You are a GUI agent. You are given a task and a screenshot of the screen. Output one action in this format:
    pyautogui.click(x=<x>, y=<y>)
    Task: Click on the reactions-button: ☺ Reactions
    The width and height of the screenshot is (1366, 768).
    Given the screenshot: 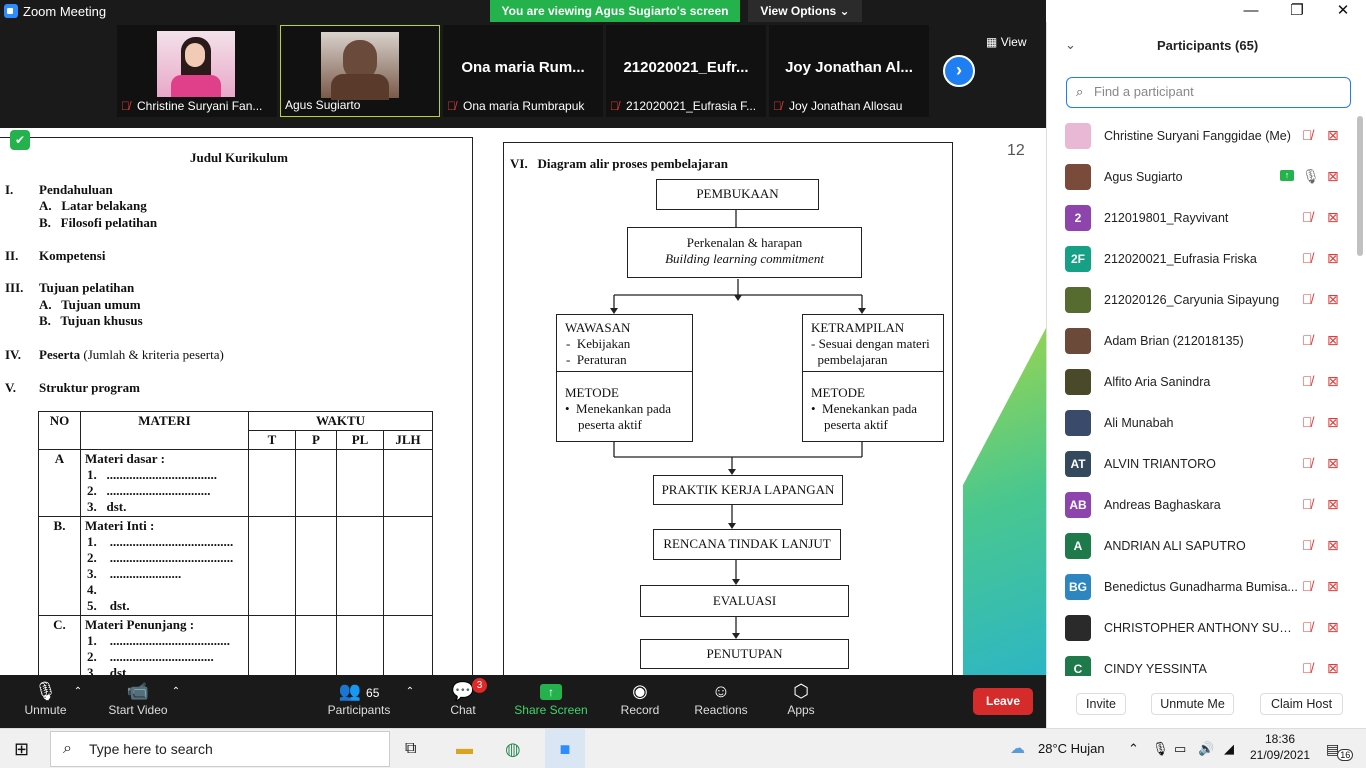 What is the action you would take?
    pyautogui.click(x=721, y=701)
    